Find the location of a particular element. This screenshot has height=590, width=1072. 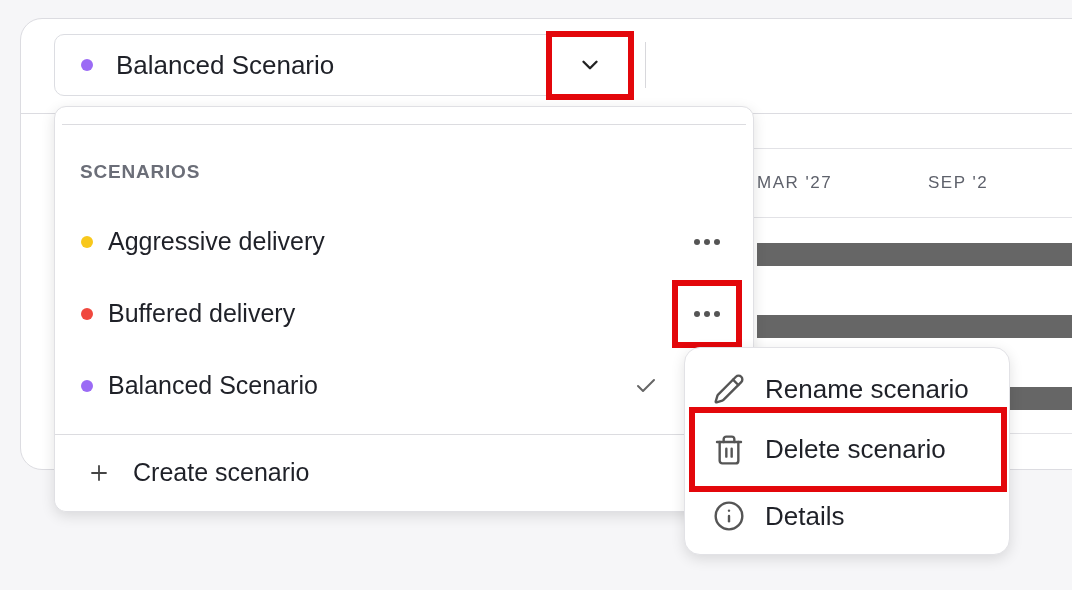

column-header: MAR '27 is located at coordinates (795, 183).